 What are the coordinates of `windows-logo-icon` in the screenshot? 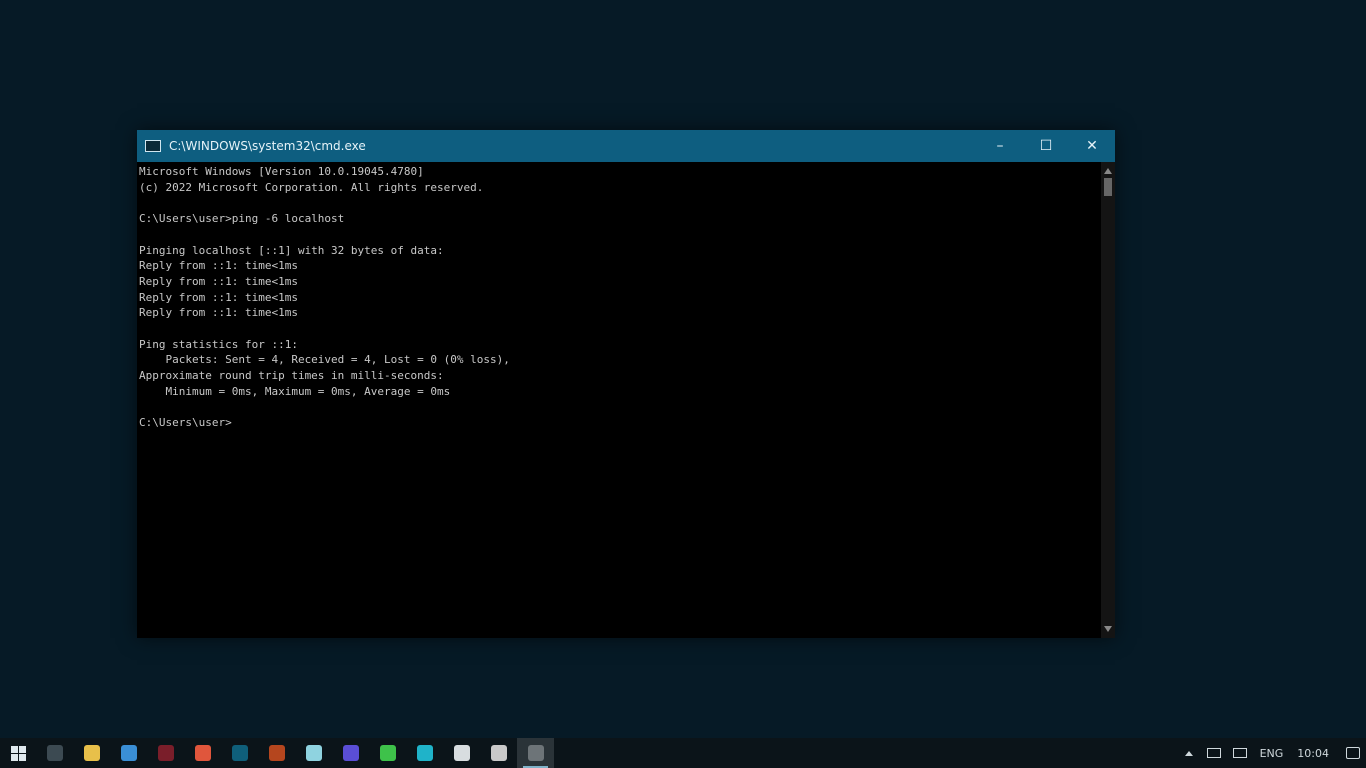 It's located at (18, 753).